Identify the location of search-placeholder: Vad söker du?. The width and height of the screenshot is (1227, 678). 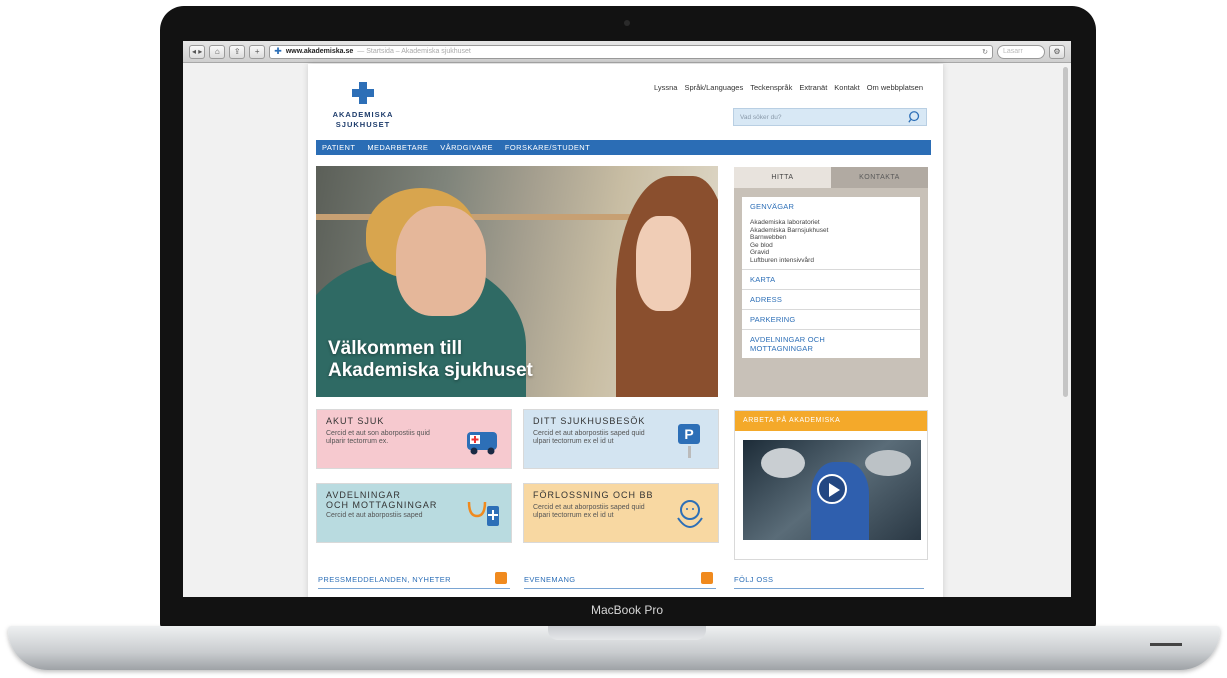
(761, 117).